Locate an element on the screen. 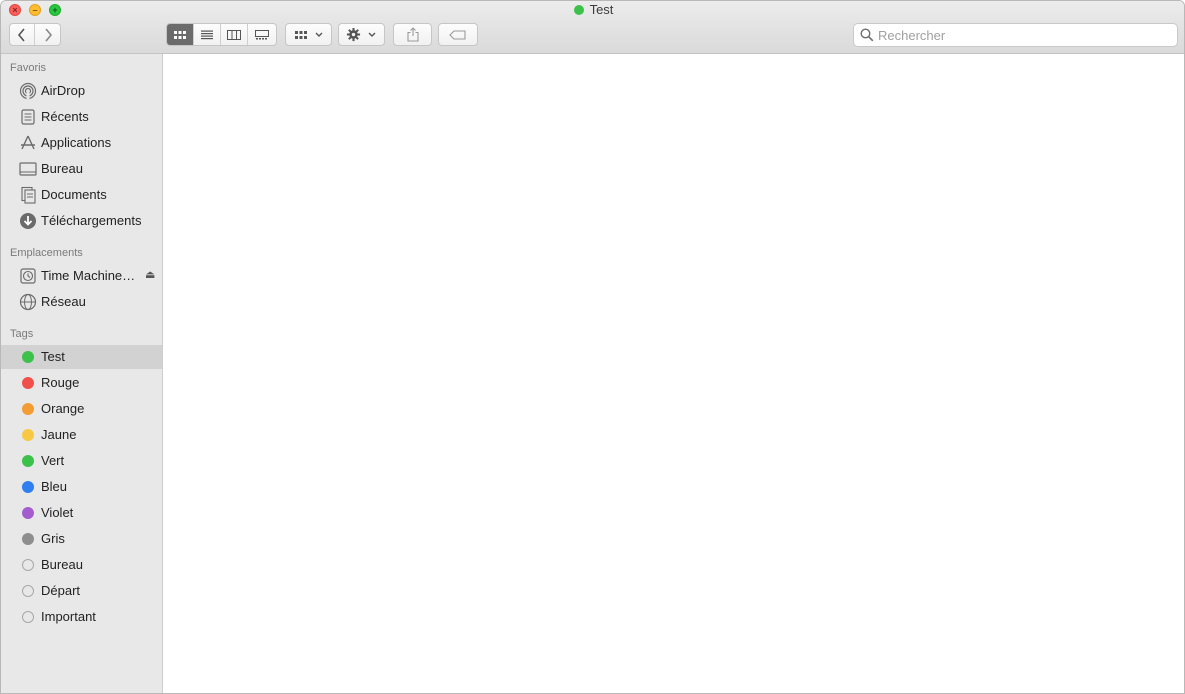  gear-icon is located at coordinates (353, 34).